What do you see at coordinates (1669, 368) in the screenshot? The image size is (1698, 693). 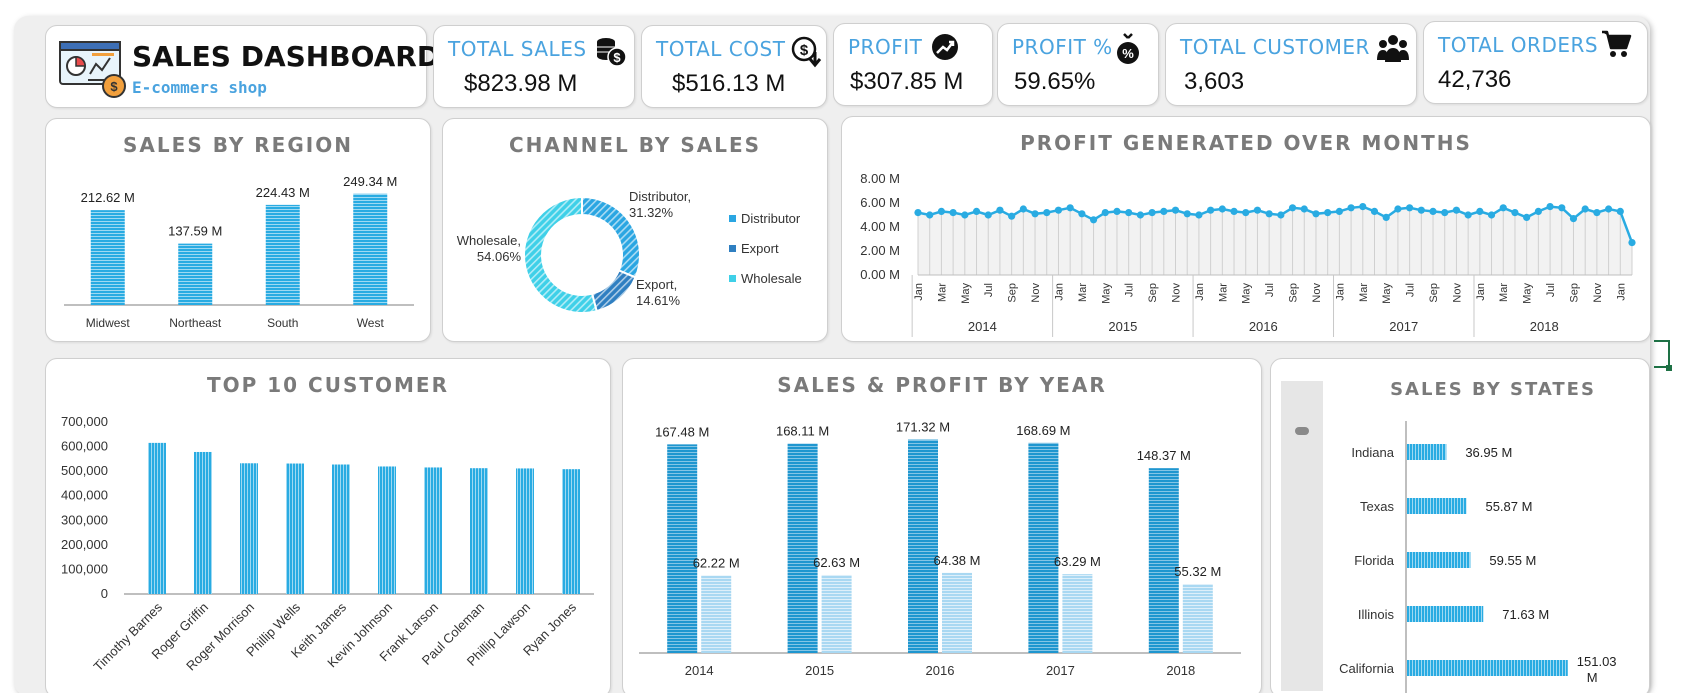 I see `fill-handle` at bounding box center [1669, 368].